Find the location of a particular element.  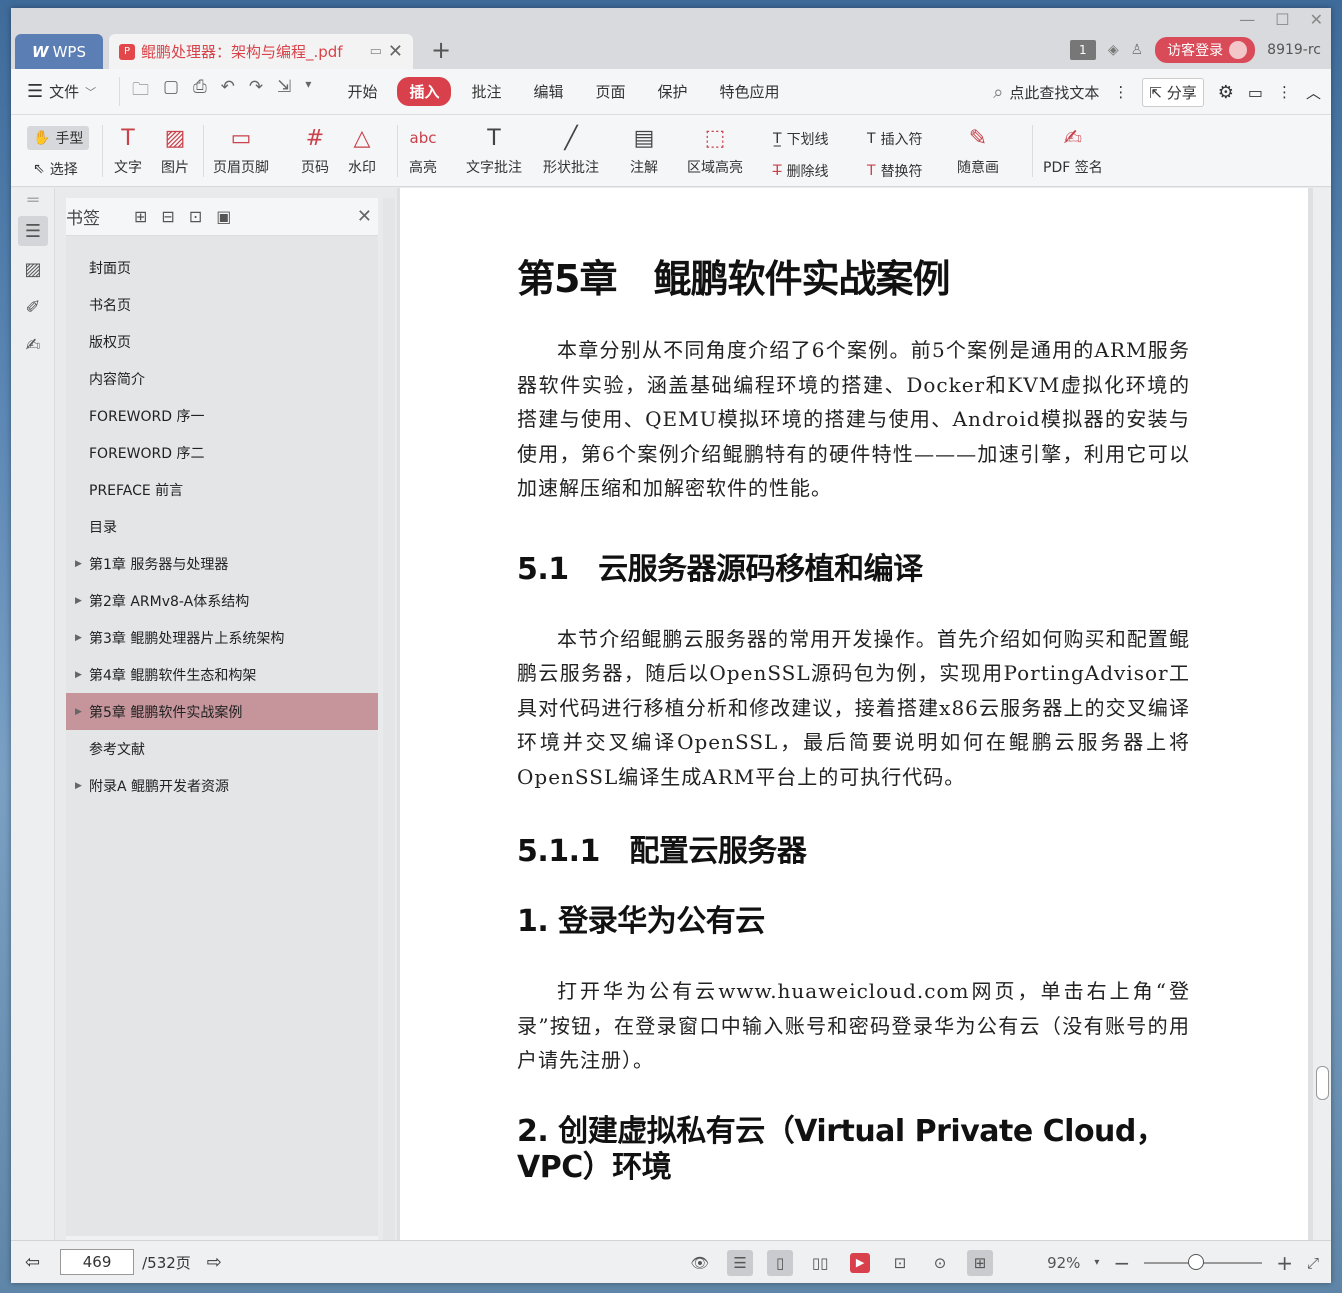

document-scrollbar is located at coordinates (1322, 714).